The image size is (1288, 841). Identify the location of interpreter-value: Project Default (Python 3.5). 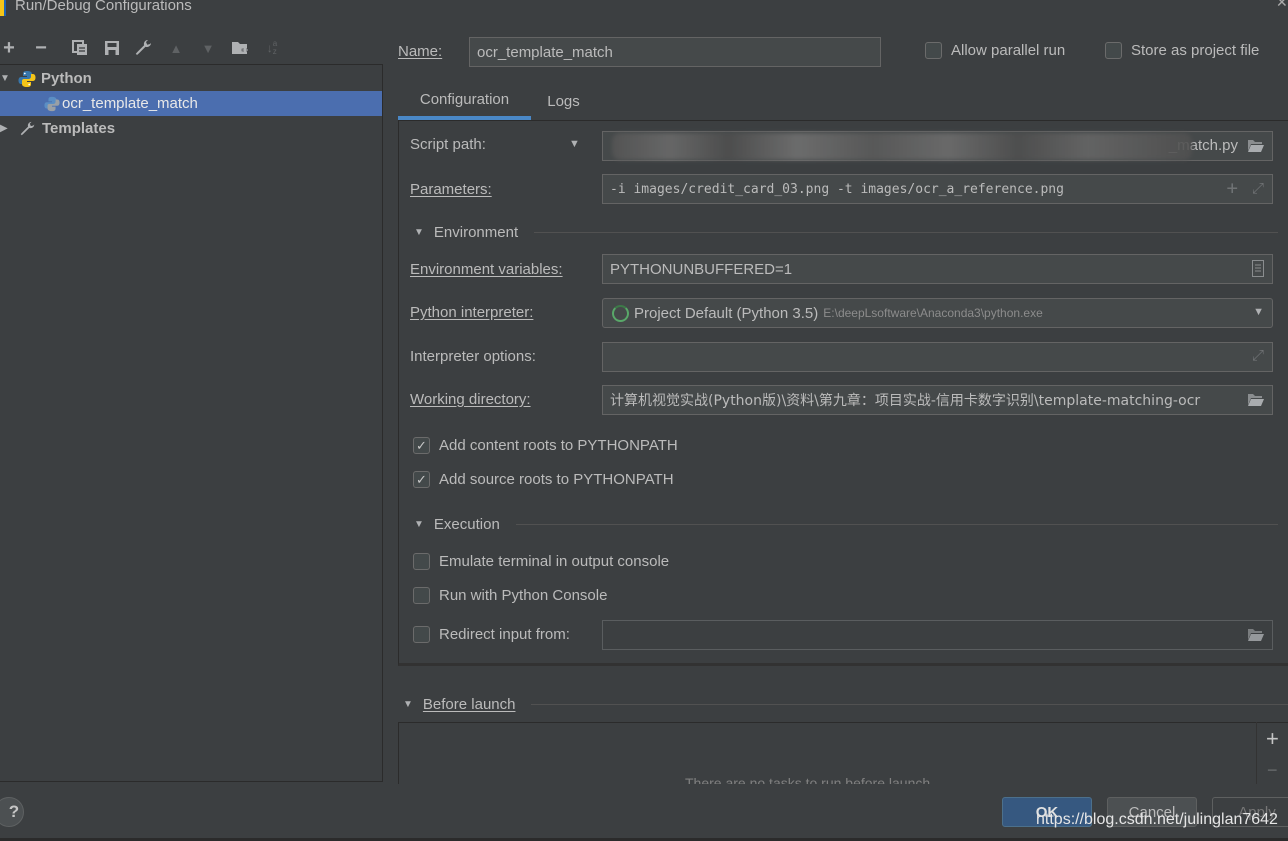
(726, 313).